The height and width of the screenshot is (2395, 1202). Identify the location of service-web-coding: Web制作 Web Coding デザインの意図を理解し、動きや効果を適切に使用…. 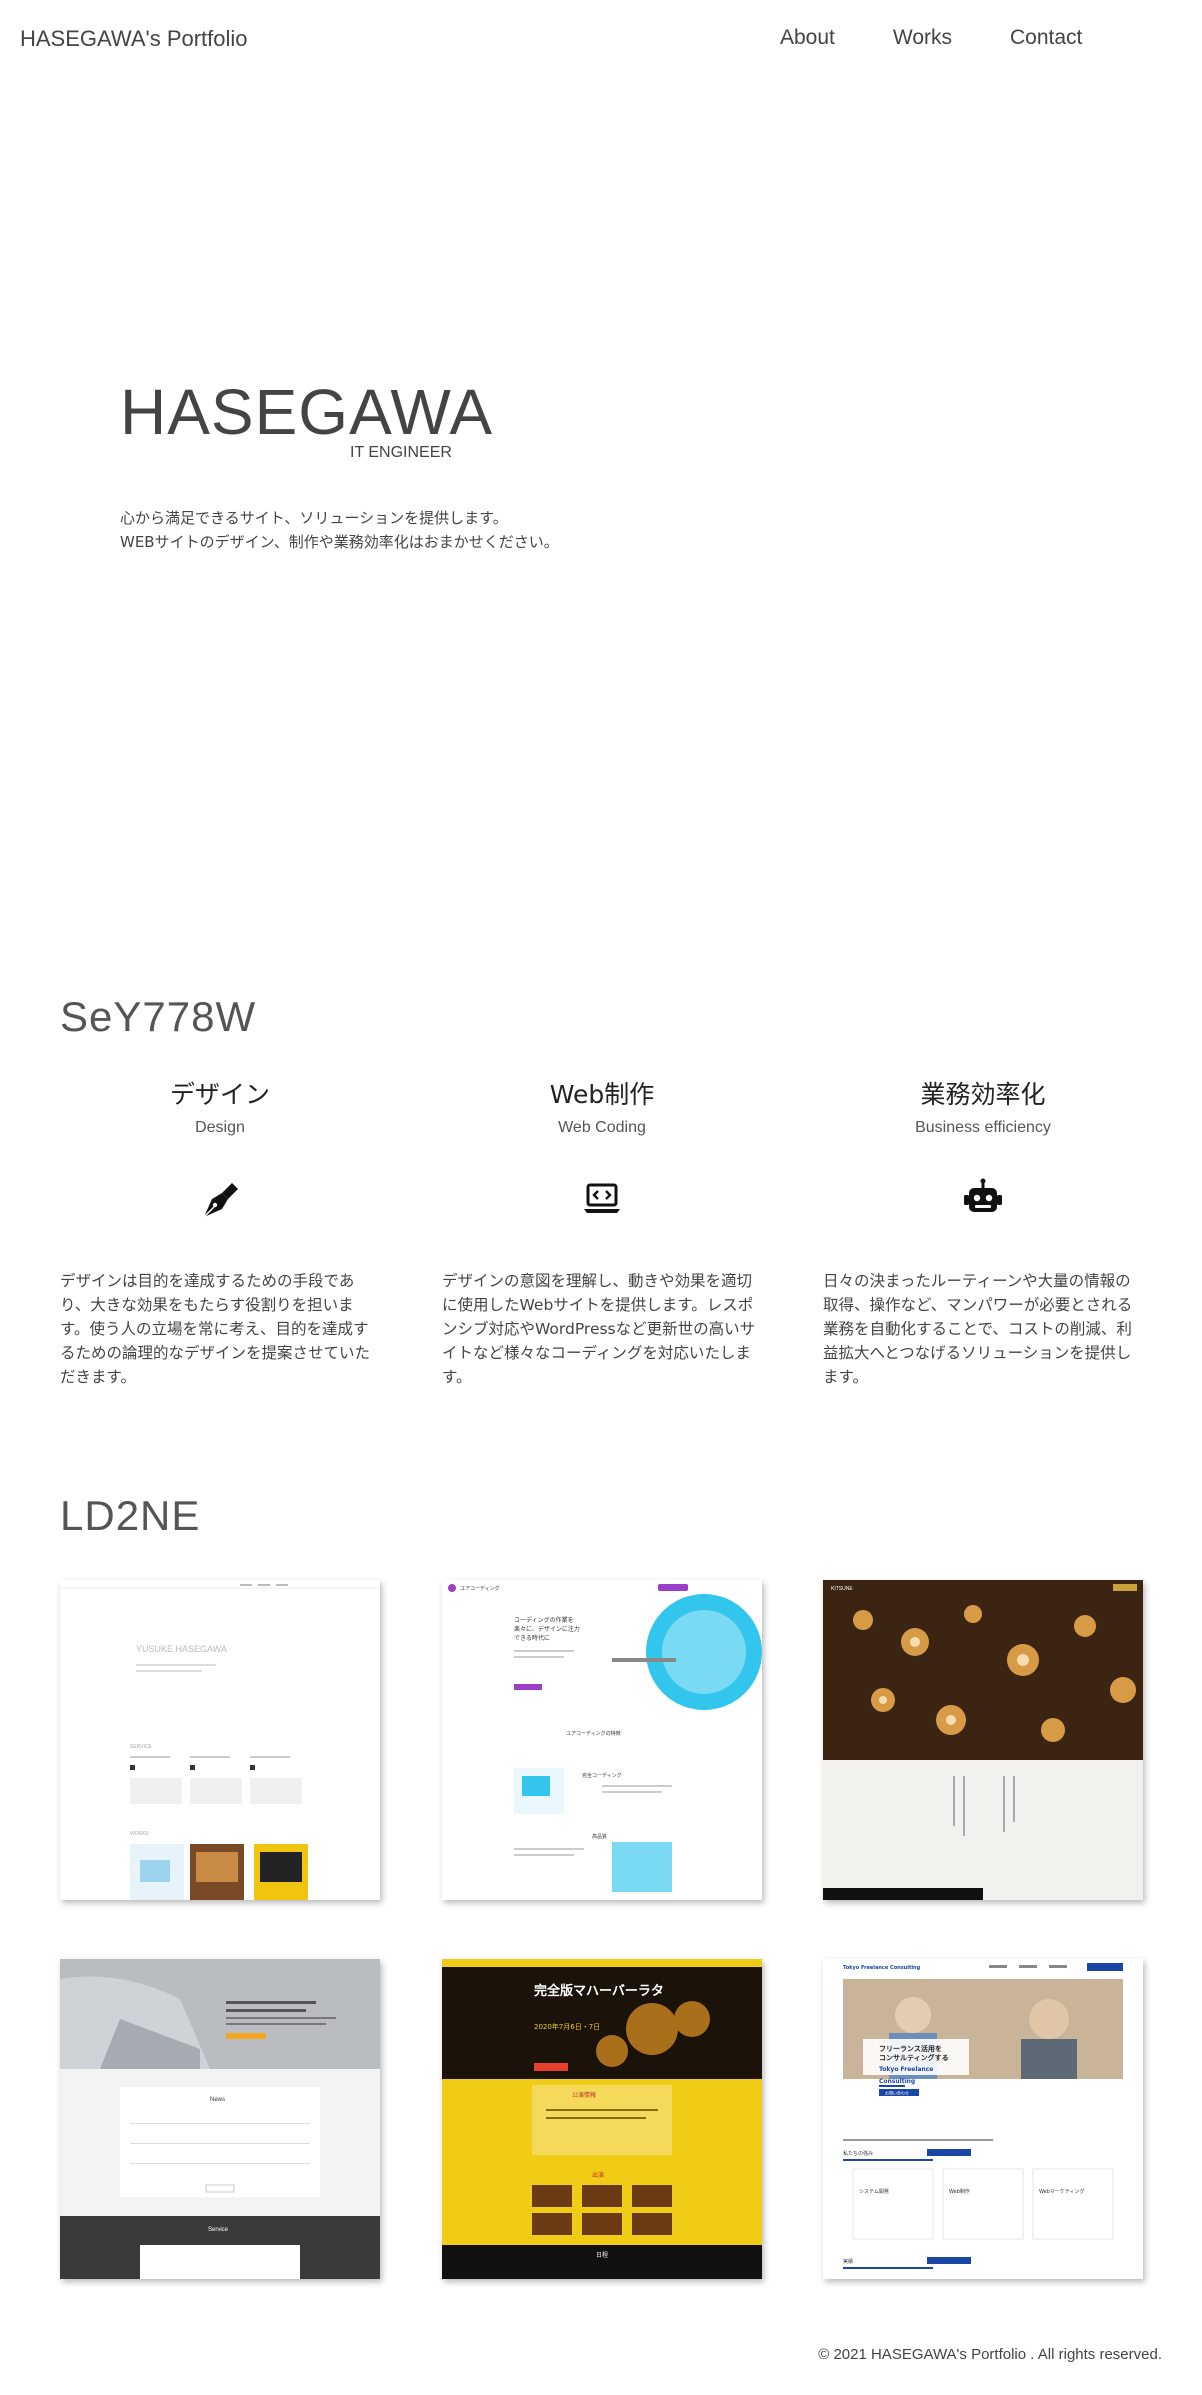
(602, 1232).